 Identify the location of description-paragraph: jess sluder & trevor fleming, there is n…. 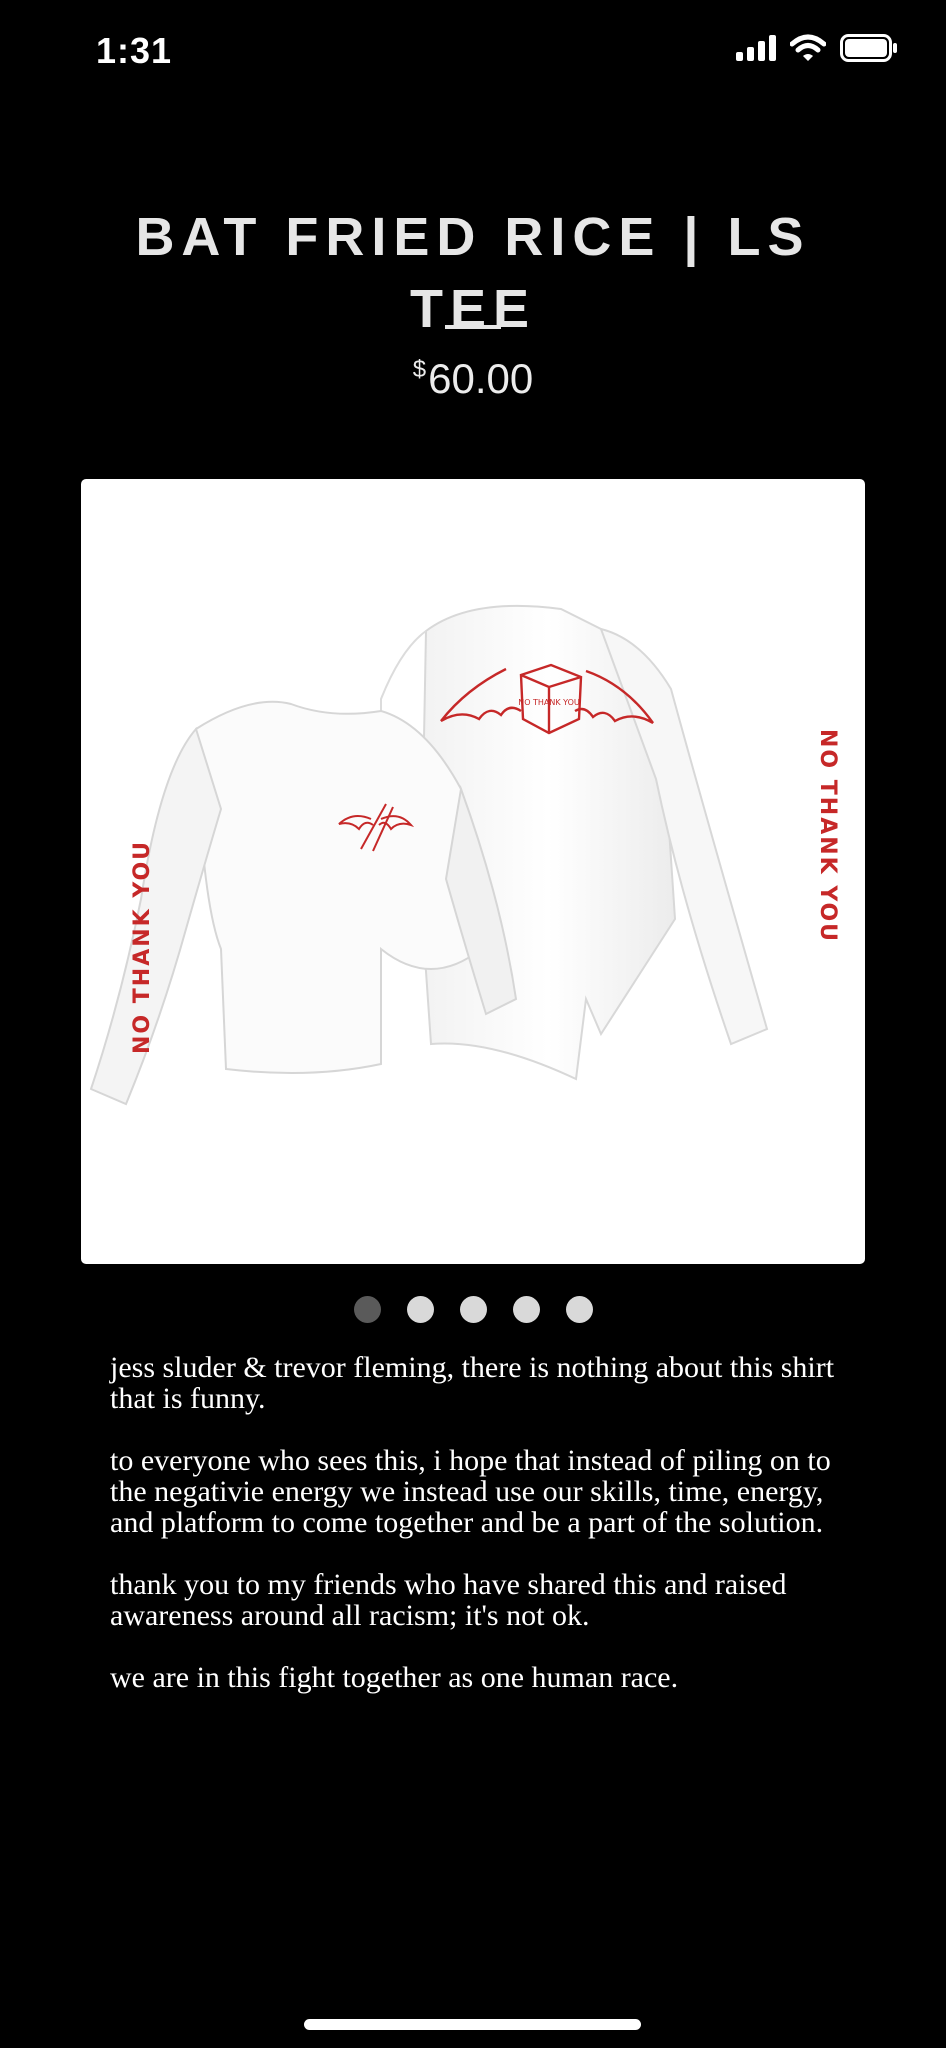
(472, 1383).